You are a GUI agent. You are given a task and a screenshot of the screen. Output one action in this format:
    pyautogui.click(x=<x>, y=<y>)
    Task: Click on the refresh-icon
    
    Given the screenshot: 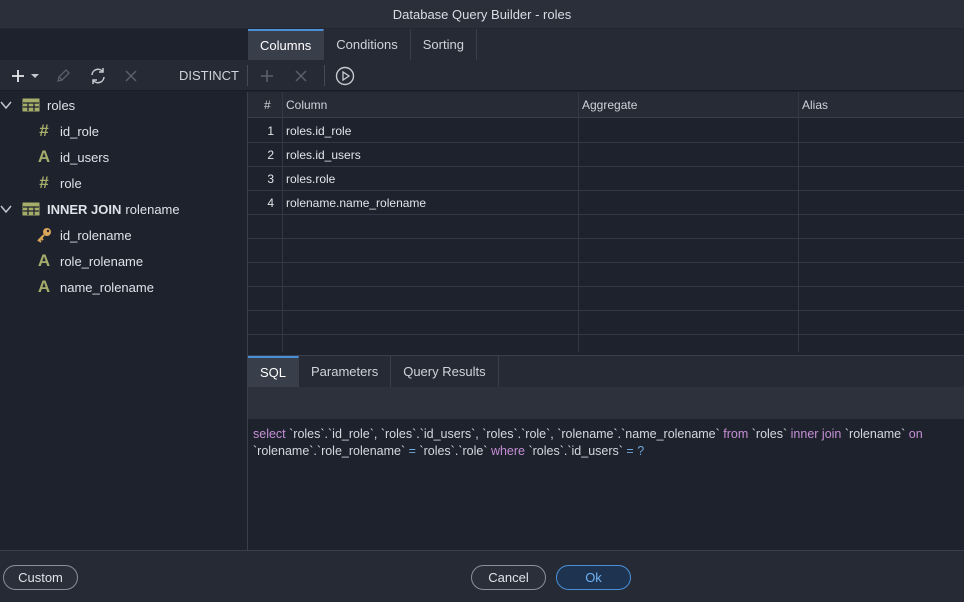 What is the action you would take?
    pyautogui.click(x=98, y=75)
    